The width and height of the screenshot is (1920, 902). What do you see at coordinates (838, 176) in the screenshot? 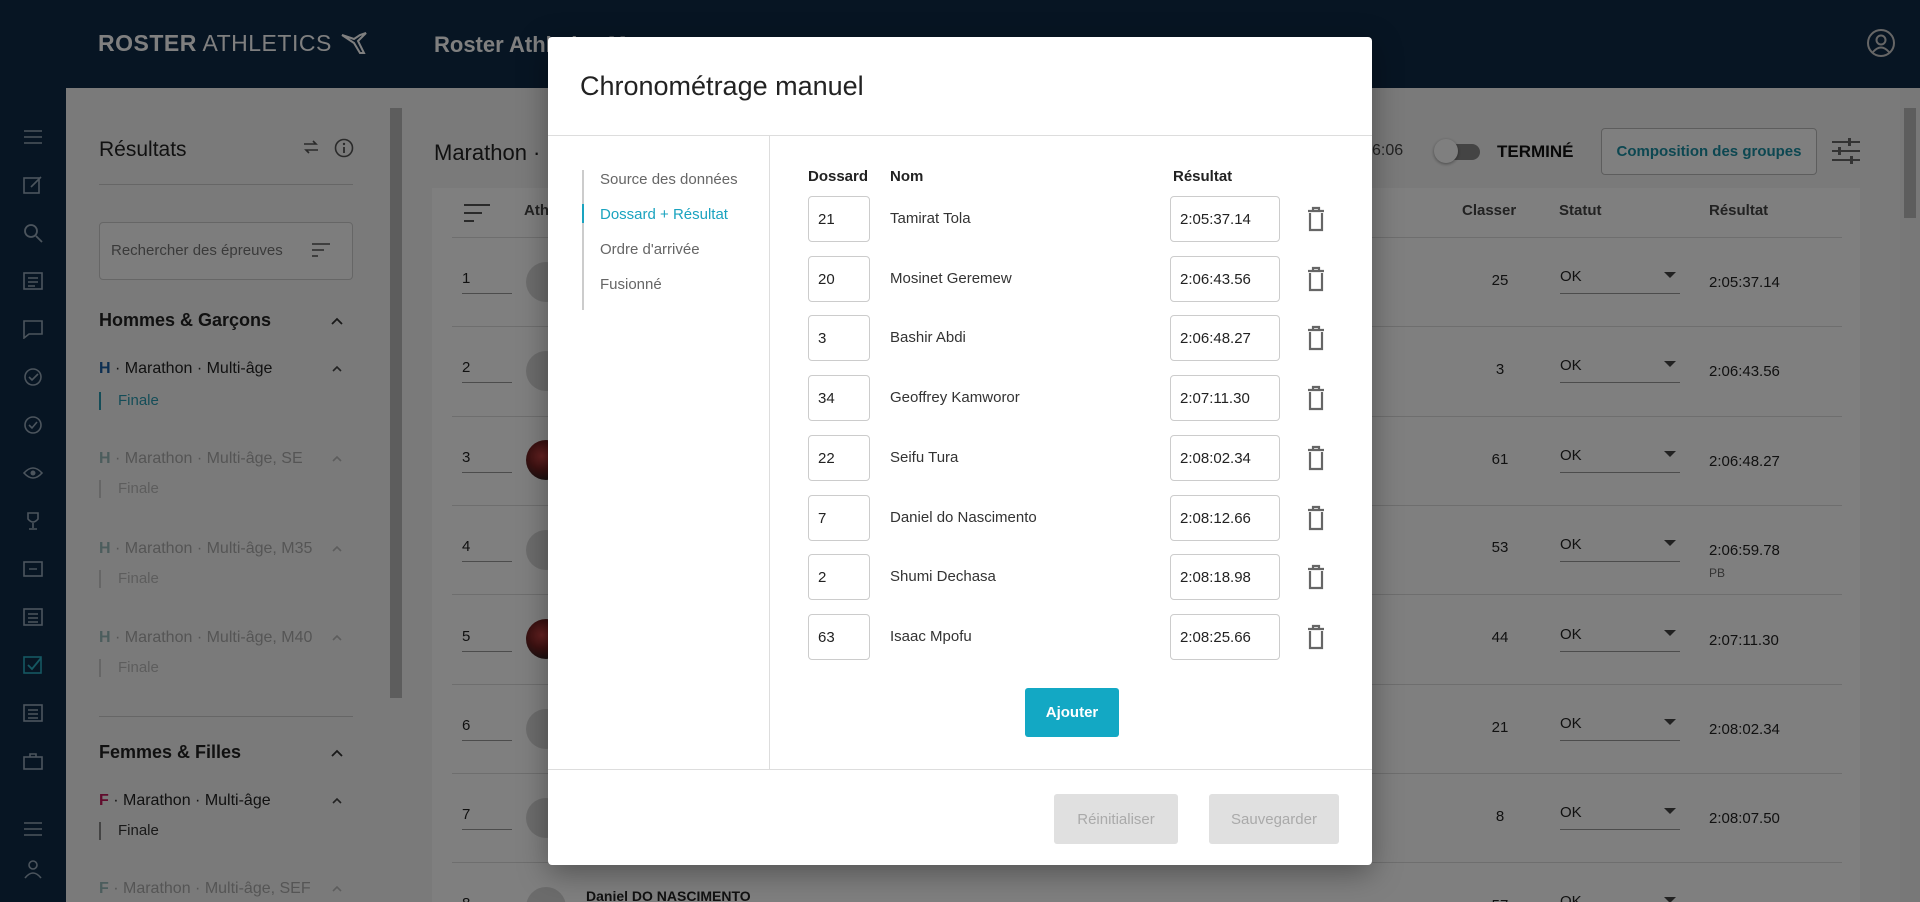
I see `col-bib: Dossard` at bounding box center [838, 176].